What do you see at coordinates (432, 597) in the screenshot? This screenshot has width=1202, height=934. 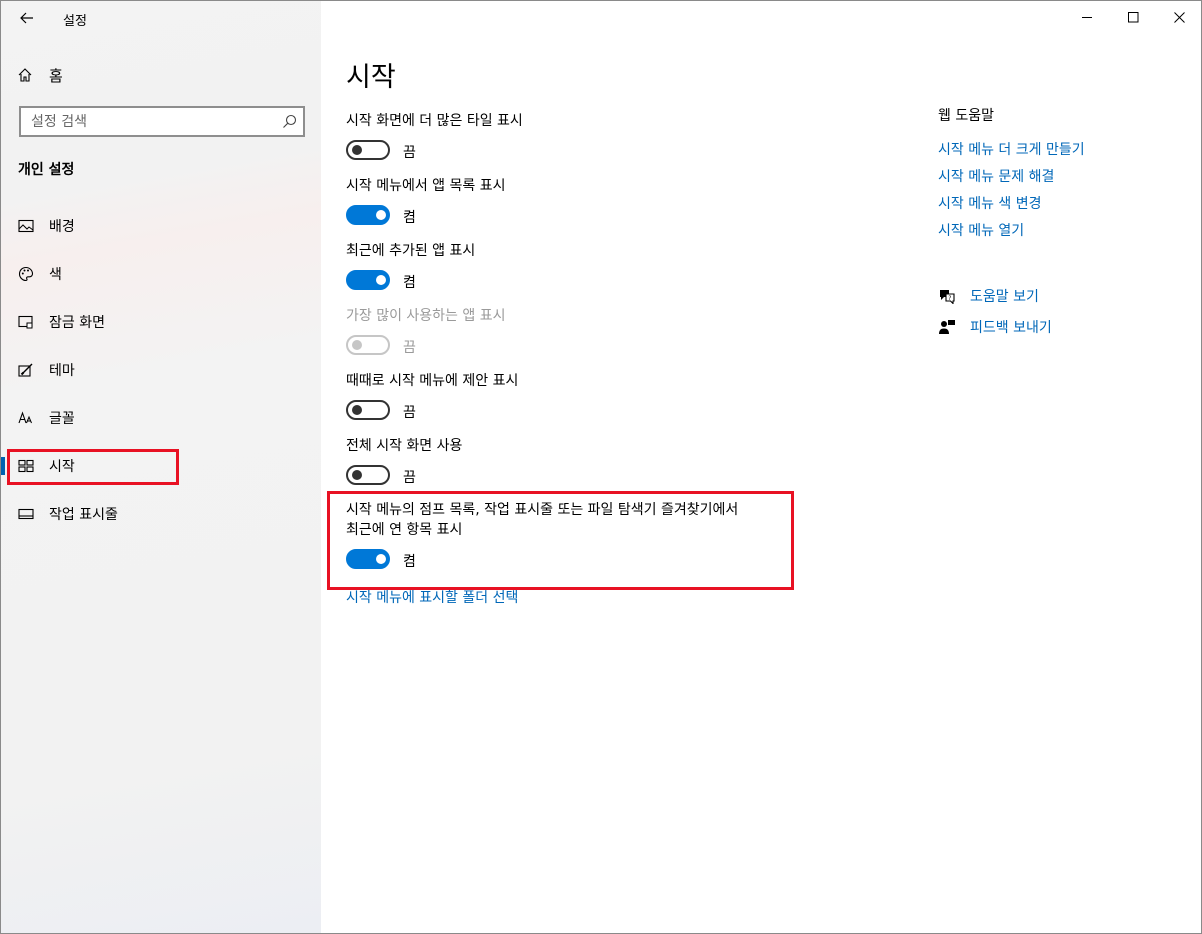 I see `choose-folders-link: 시작 메뉴에 표시할 폴더 선택` at bounding box center [432, 597].